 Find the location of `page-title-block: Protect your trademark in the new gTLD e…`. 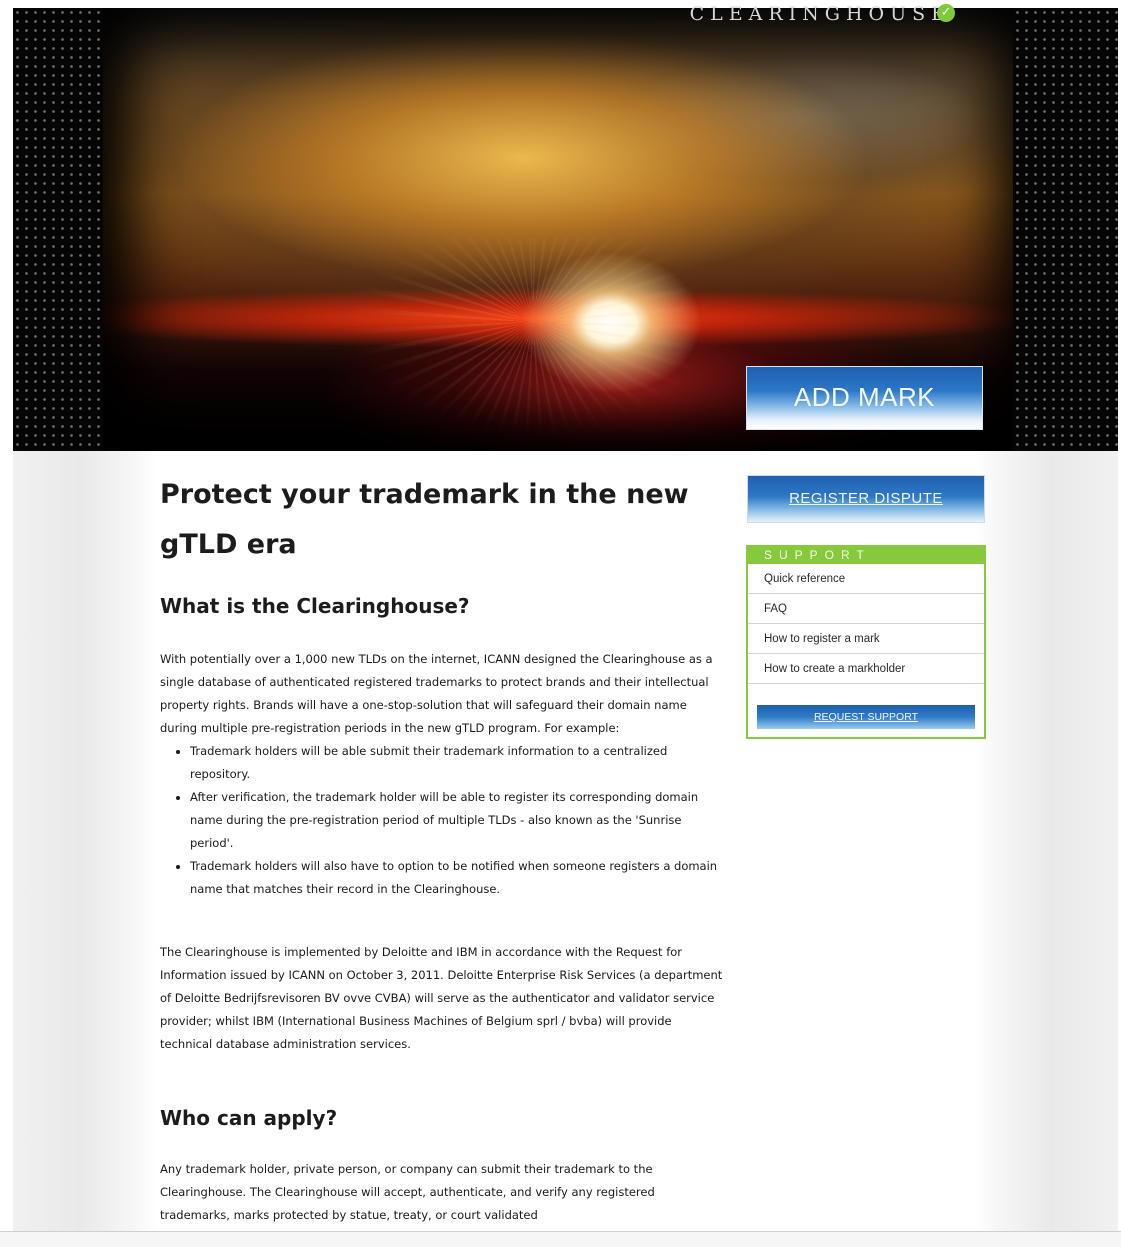

page-title-block: Protect your trademark in the new gTLD e… is located at coordinates (442, 520).